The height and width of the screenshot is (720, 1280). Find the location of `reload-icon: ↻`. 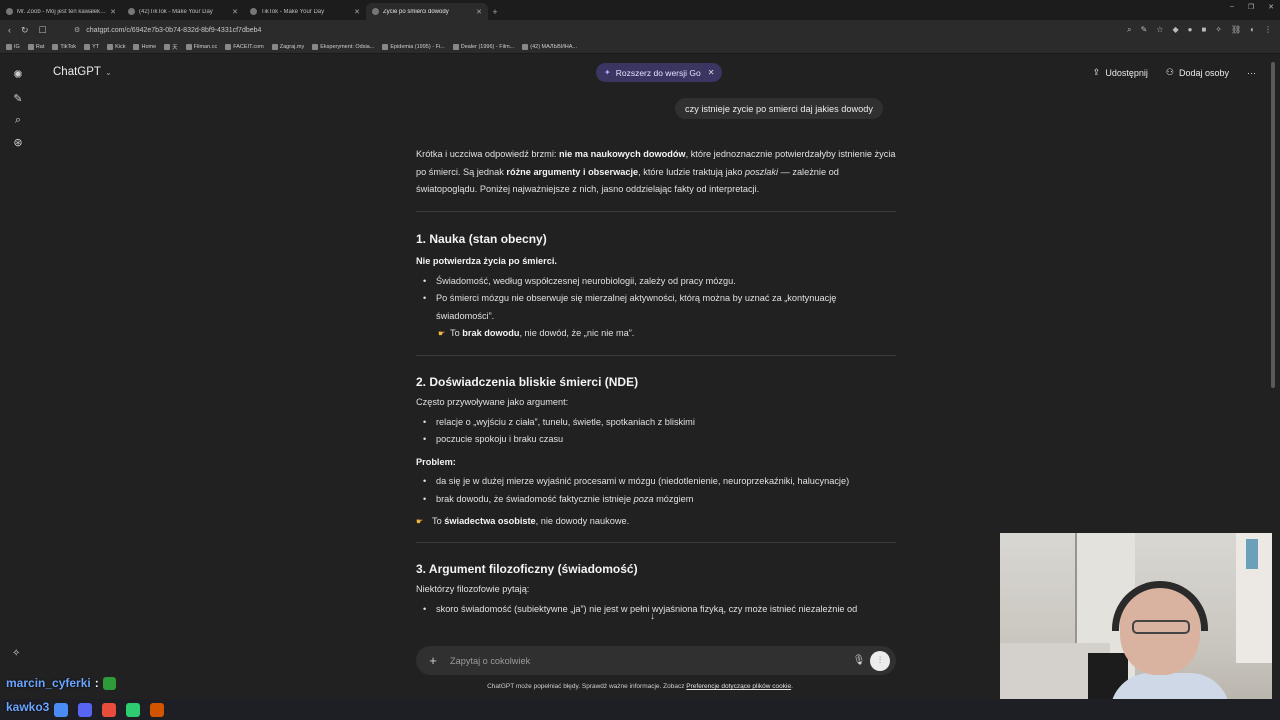

reload-icon: ↻ is located at coordinates (25, 30).